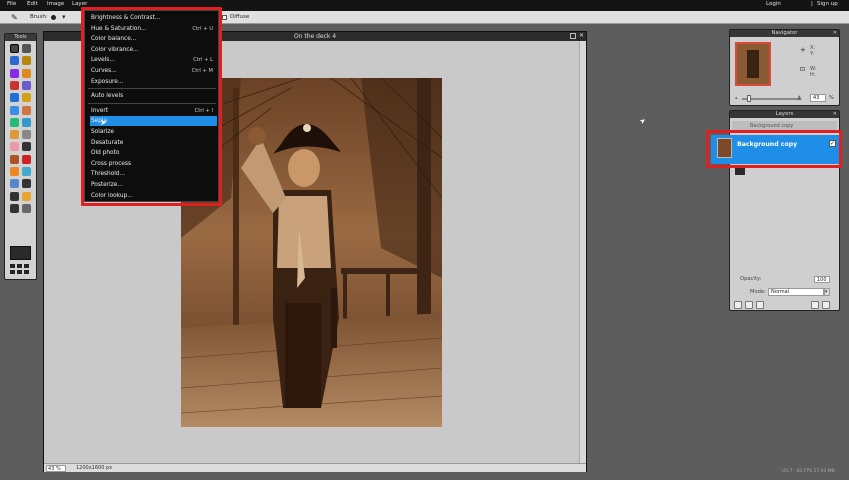 The width and height of the screenshot is (849, 480). Describe the element at coordinates (224, 17) in the screenshot. I see `diffuse-checkbox` at that location.